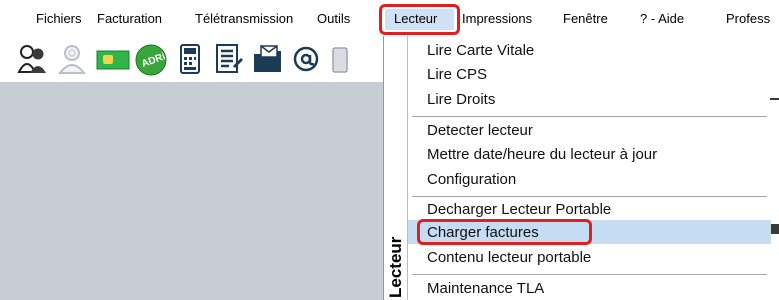 The height and width of the screenshot is (300, 779). What do you see at coordinates (480, 50) in the screenshot?
I see `menu-item-lire-carte-vitale: Lire Carte Vitale` at bounding box center [480, 50].